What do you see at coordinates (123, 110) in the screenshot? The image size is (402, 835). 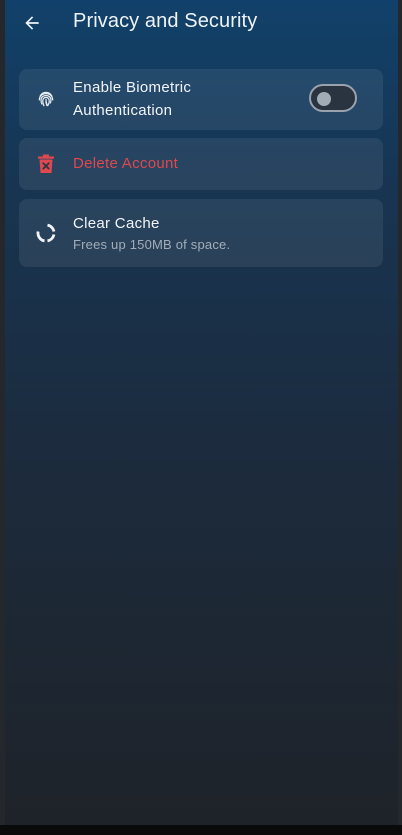 I see `biometric-label-line2: Authentication` at bounding box center [123, 110].